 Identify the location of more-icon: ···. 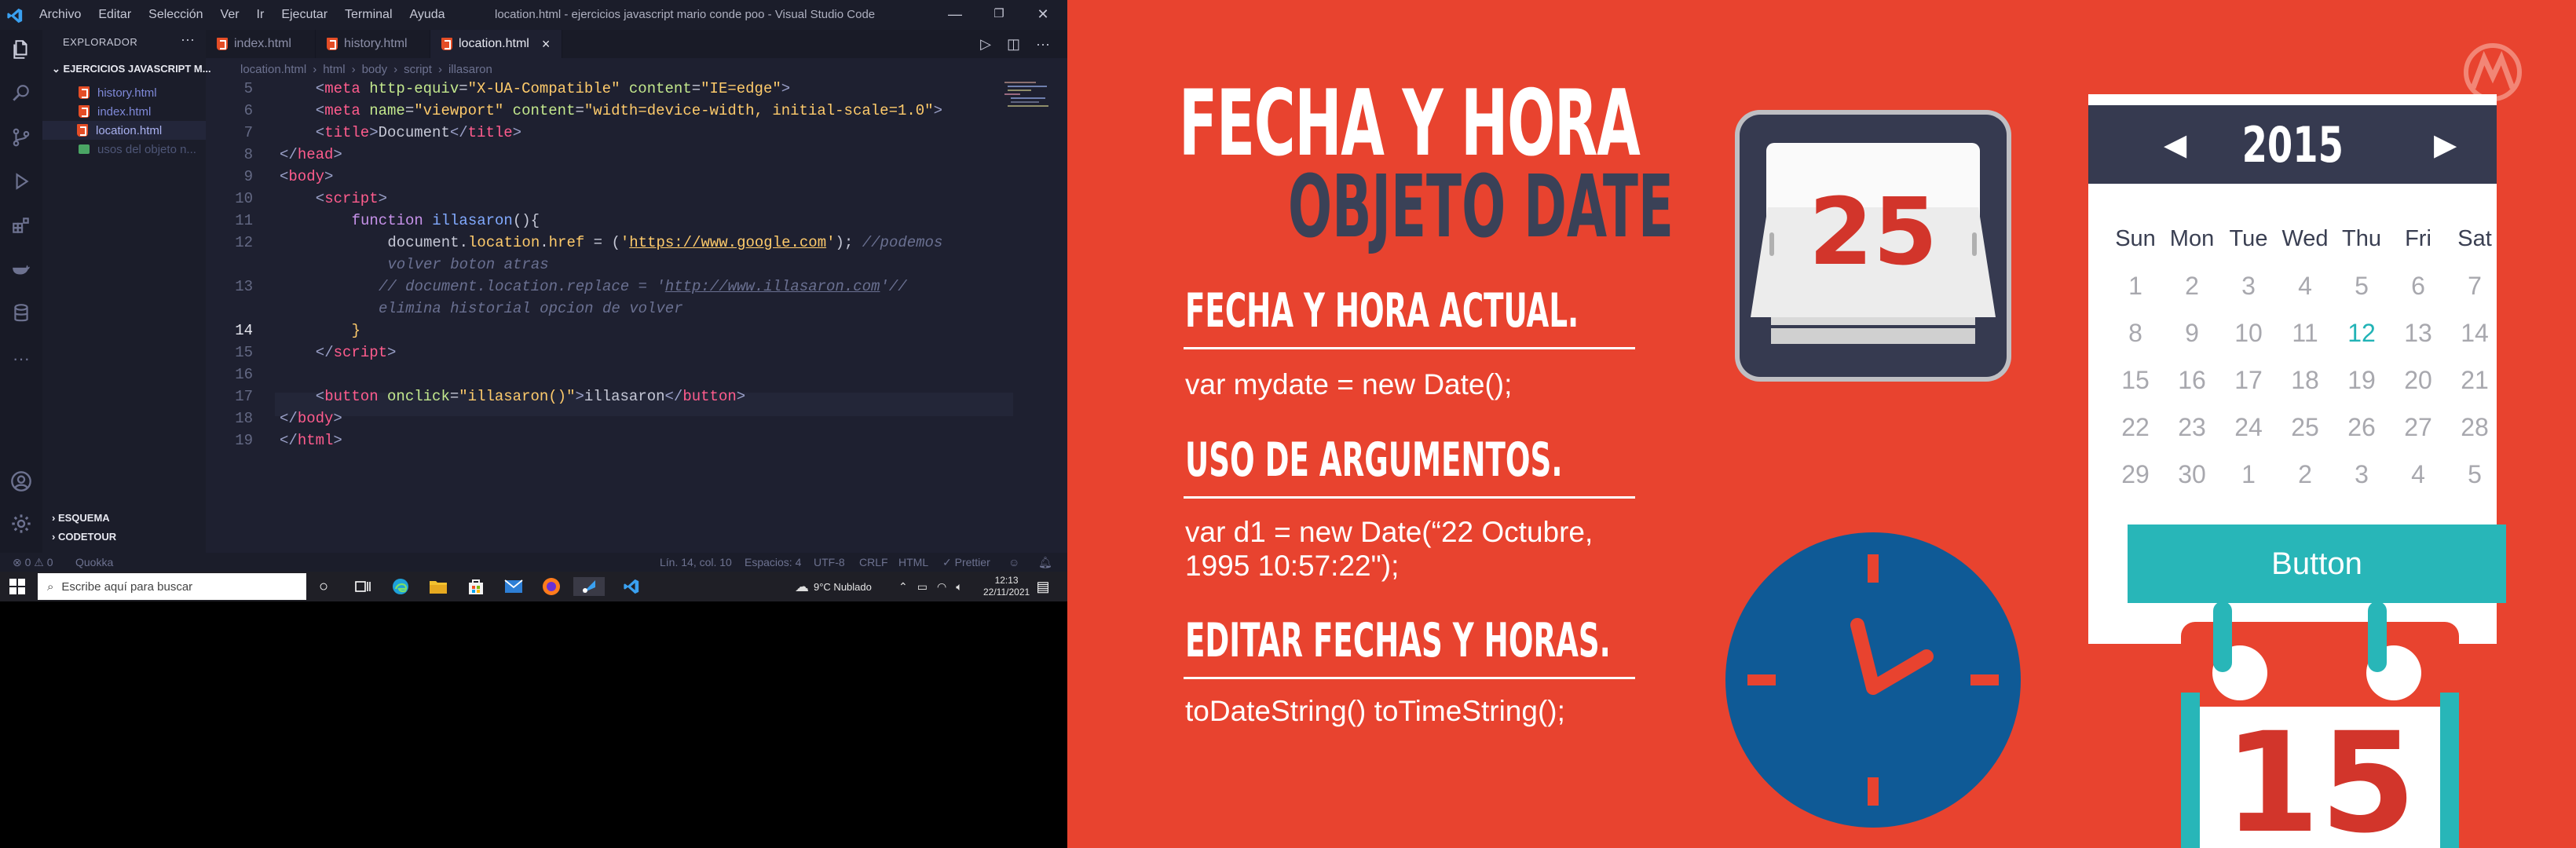
(21, 359).